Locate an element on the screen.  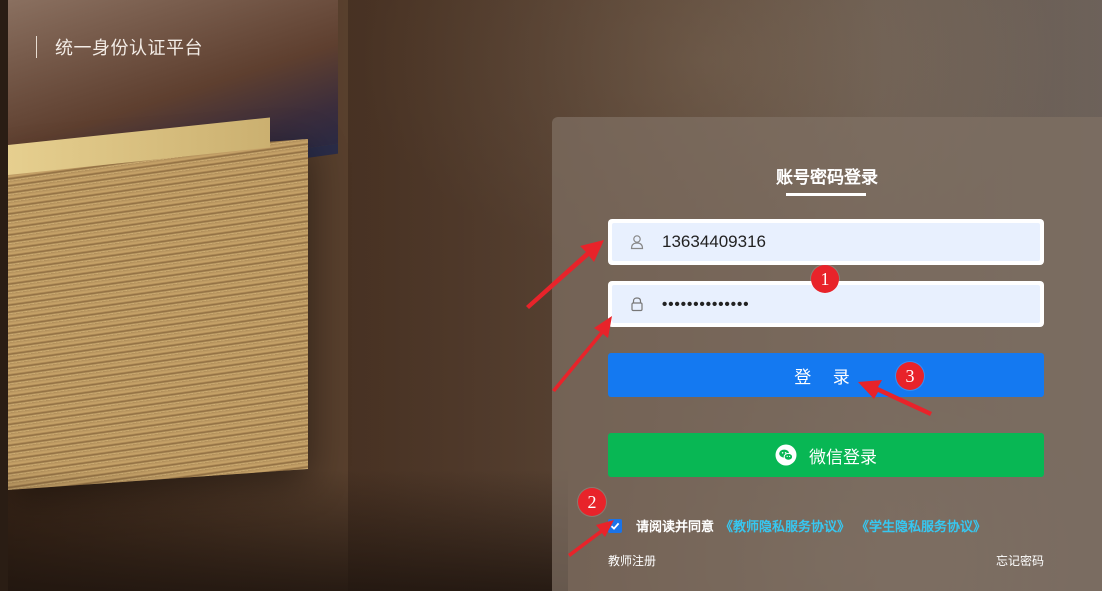
wechat-icon is located at coordinates (786, 455).